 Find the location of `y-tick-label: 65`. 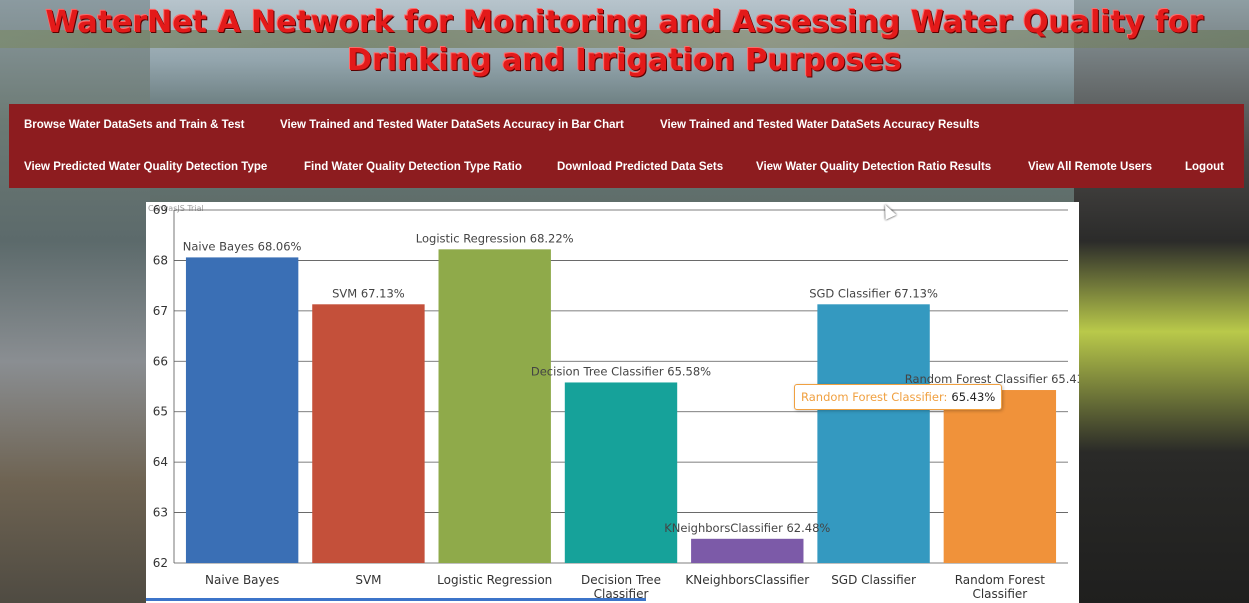

y-tick-label: 65 is located at coordinates (160, 412).